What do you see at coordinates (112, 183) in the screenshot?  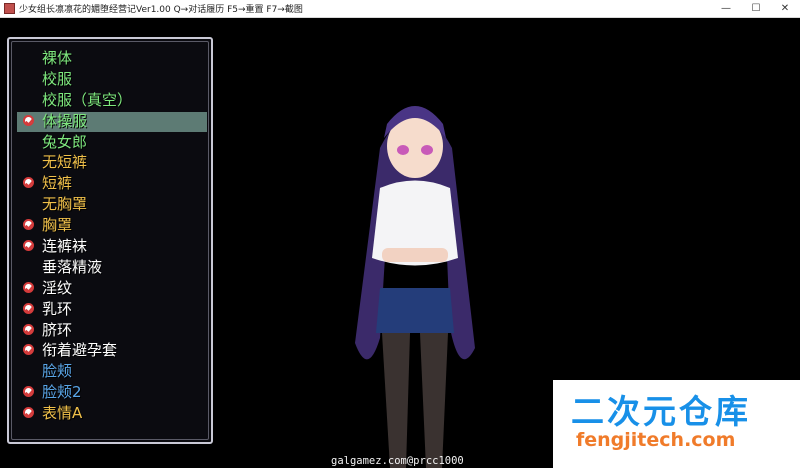 I see `menu-item: 短裤` at bounding box center [112, 183].